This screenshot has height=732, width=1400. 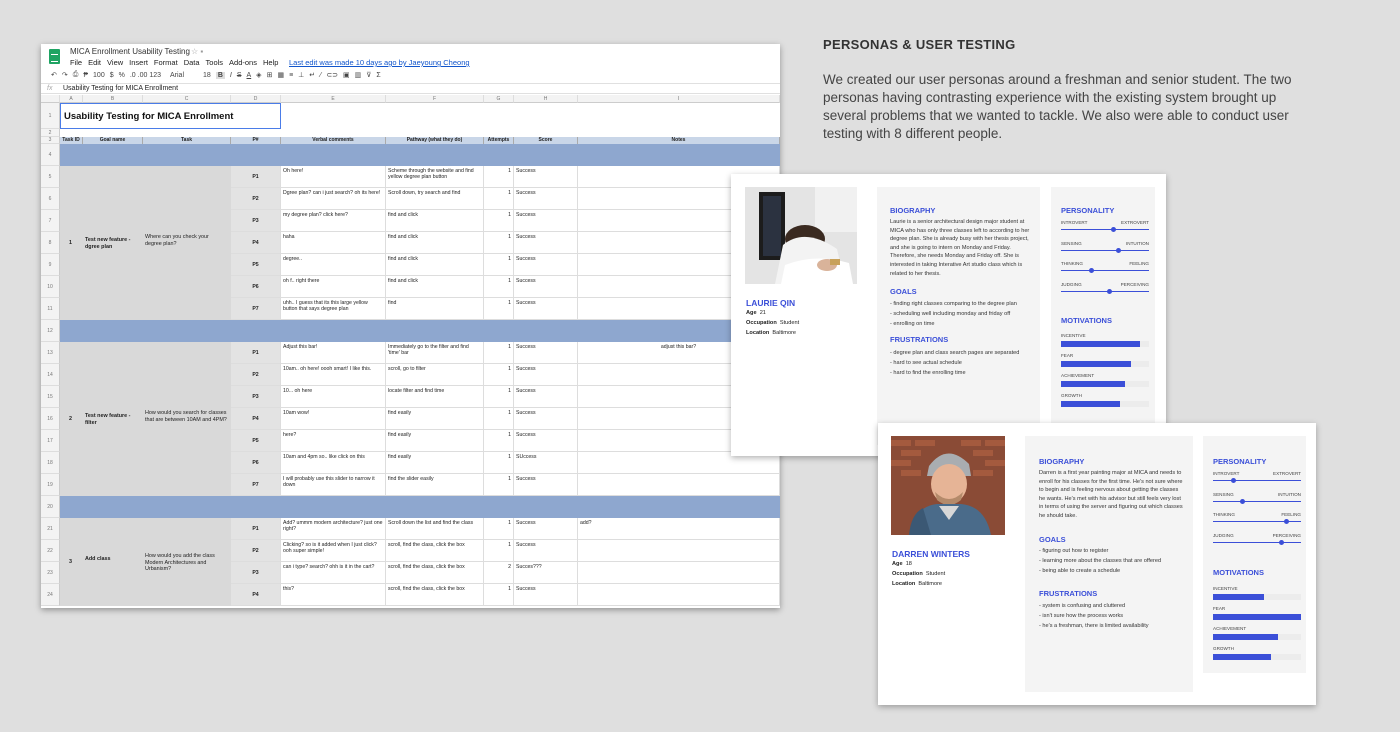 I want to click on row-number: 7, so click(x=50, y=221).